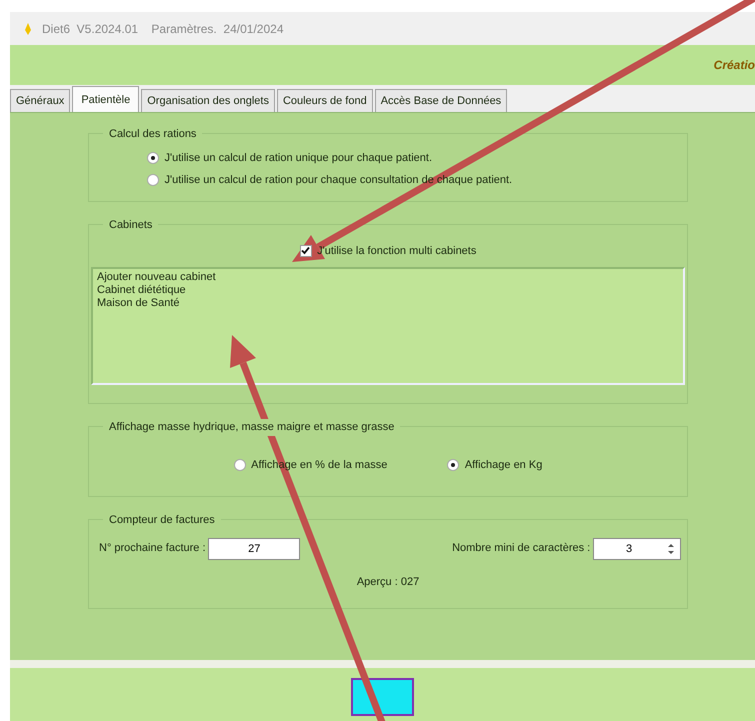  Describe the element at coordinates (163, 29) in the screenshot. I see `window-title: Diet6 V5.2024.01 Paramètres. 24/01/2024` at that location.